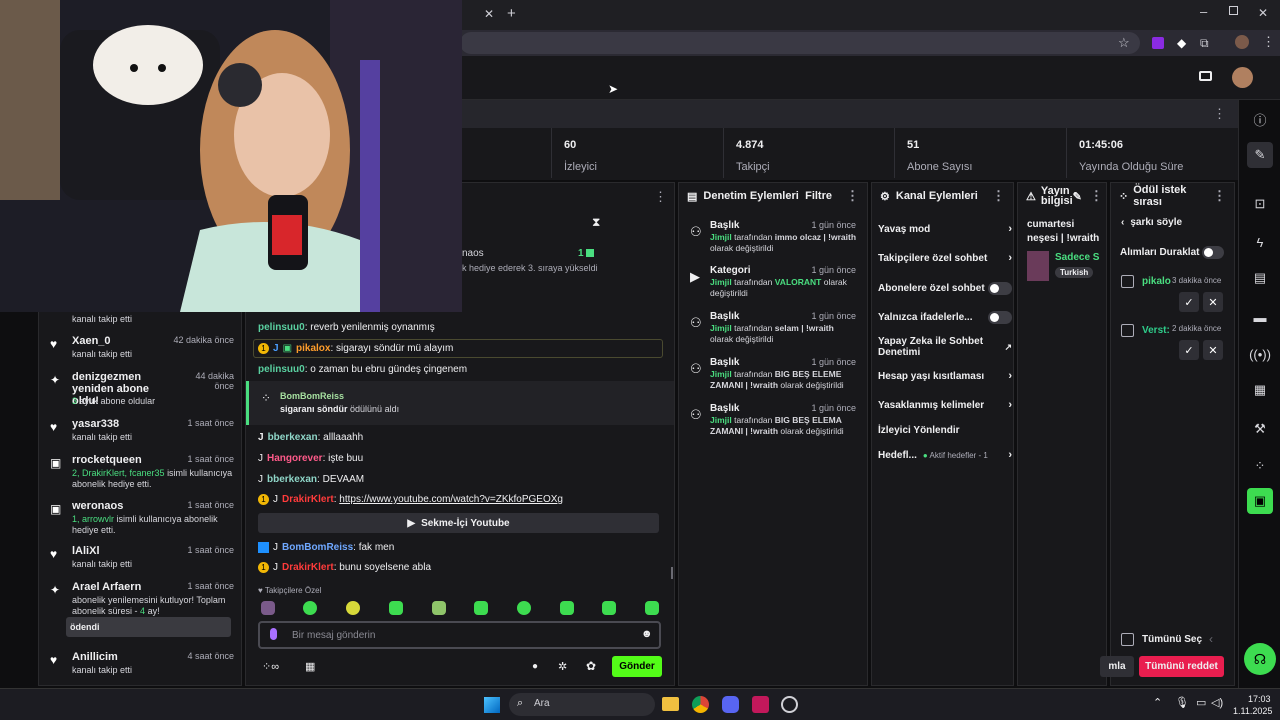 Image resolution: width=1280 pixels, height=720 pixels. Describe the element at coordinates (1201, 702) in the screenshot. I see `network-icon: ▭` at that location.